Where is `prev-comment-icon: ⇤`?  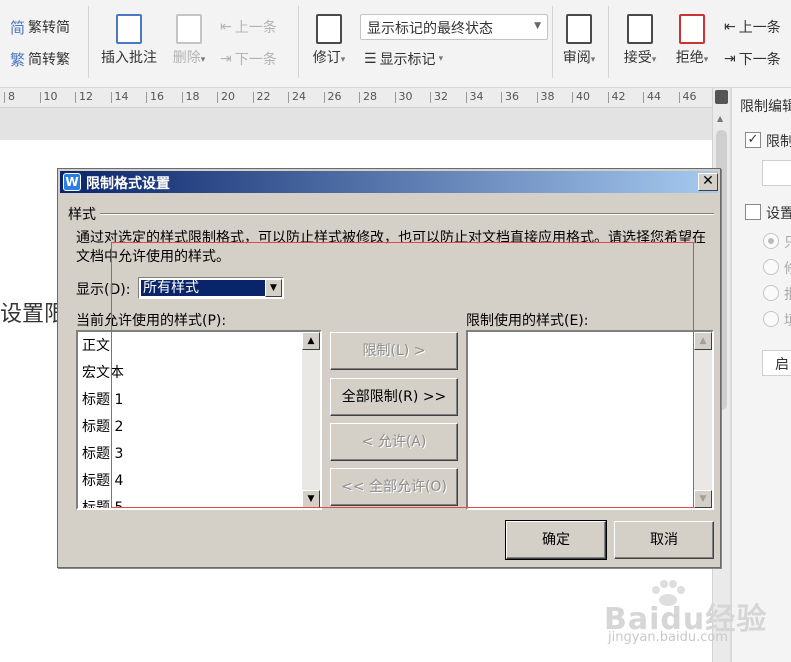 prev-comment-icon: ⇤ is located at coordinates (226, 27).